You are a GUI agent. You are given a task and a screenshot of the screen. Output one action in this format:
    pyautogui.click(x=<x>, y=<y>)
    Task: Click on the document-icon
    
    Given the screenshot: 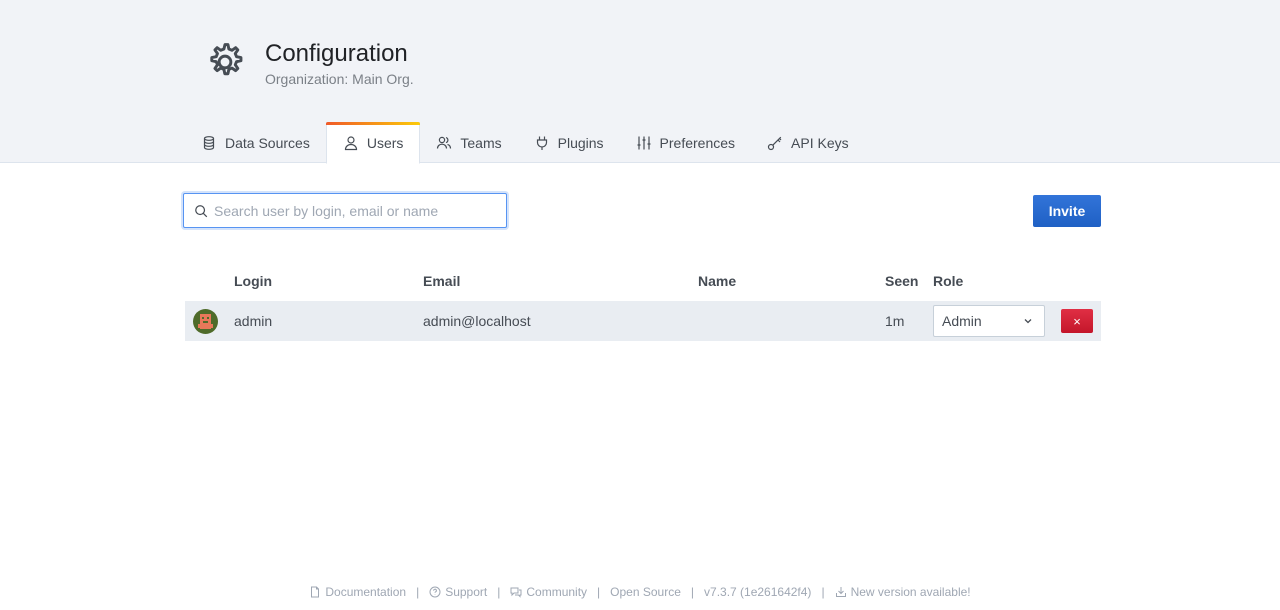 What is the action you would take?
    pyautogui.click(x=315, y=592)
    